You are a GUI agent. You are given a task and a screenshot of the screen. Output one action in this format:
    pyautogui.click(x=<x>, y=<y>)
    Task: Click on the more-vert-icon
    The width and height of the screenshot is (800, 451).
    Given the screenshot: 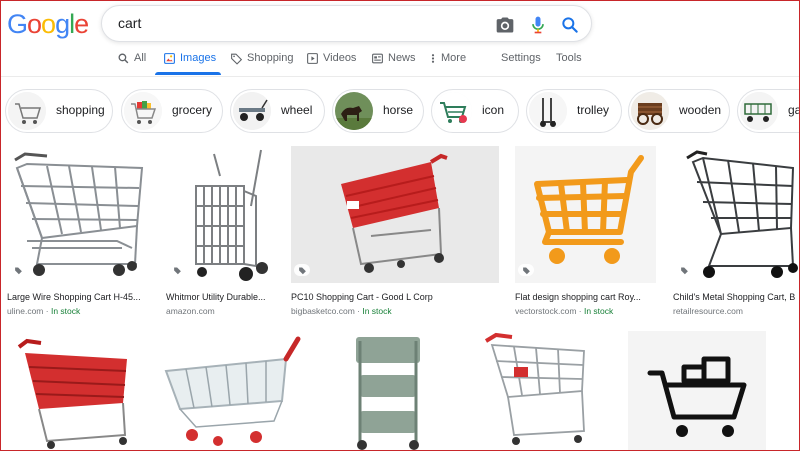 What is the action you would take?
    pyautogui.click(x=433, y=58)
    